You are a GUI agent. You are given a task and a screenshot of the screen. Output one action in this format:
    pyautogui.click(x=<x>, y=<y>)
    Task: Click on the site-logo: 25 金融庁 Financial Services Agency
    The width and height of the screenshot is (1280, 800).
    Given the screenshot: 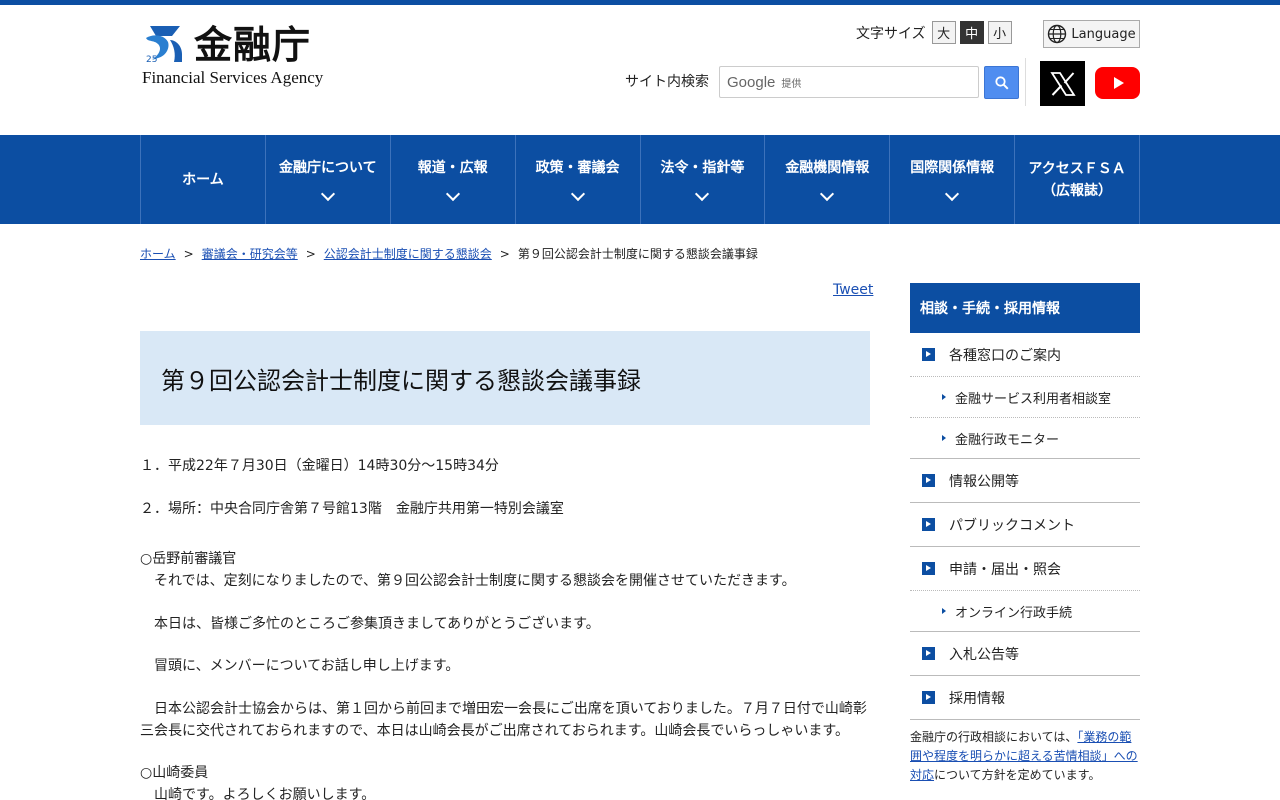 What is the action you would take?
    pyautogui.click(x=240, y=57)
    